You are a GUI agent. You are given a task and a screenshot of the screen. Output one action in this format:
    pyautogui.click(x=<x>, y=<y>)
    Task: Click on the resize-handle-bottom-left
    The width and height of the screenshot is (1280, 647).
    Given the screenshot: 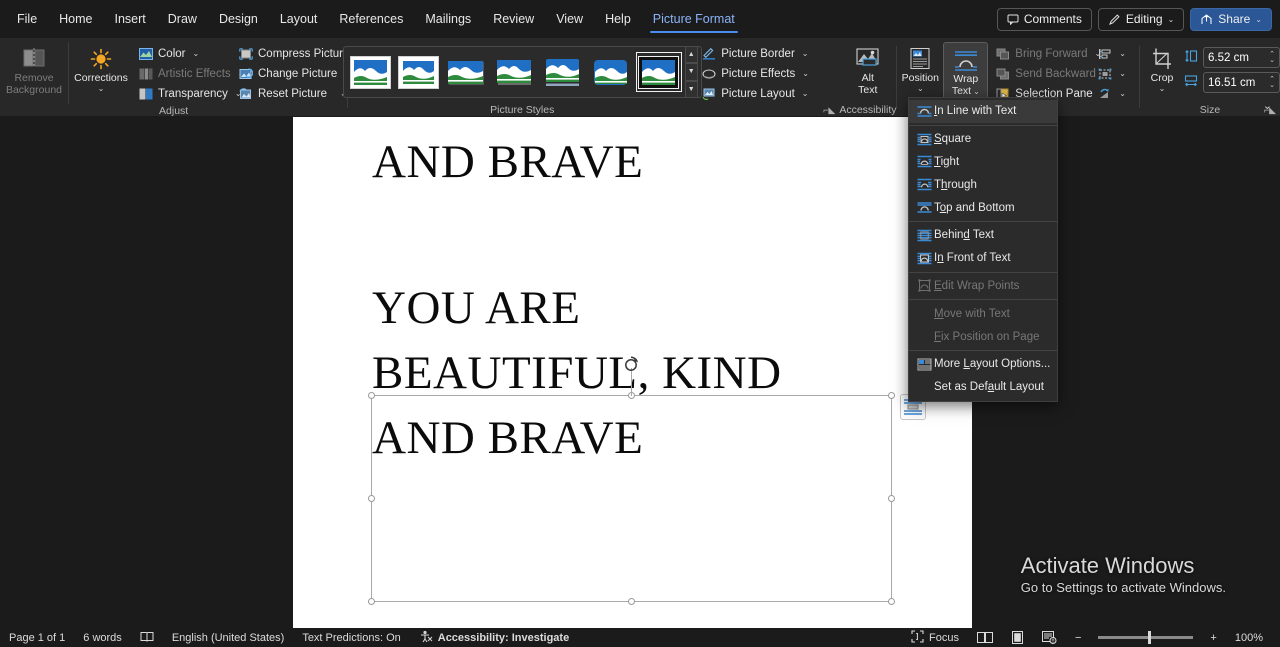 What is the action you would take?
    pyautogui.click(x=371, y=601)
    